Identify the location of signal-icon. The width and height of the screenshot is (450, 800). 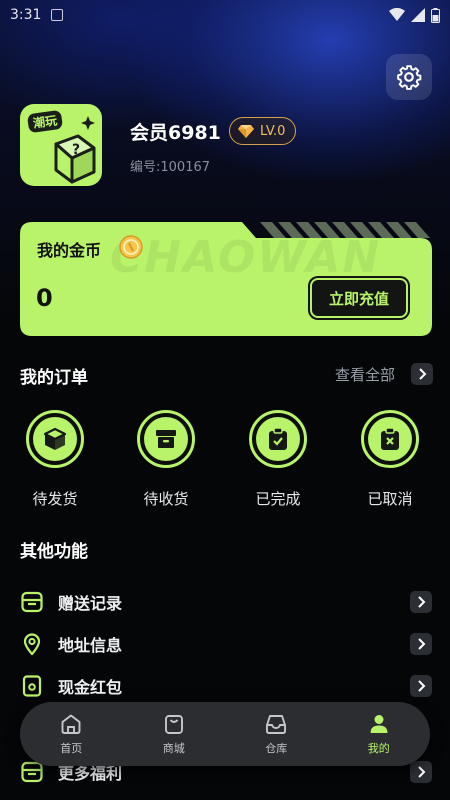
(418, 15).